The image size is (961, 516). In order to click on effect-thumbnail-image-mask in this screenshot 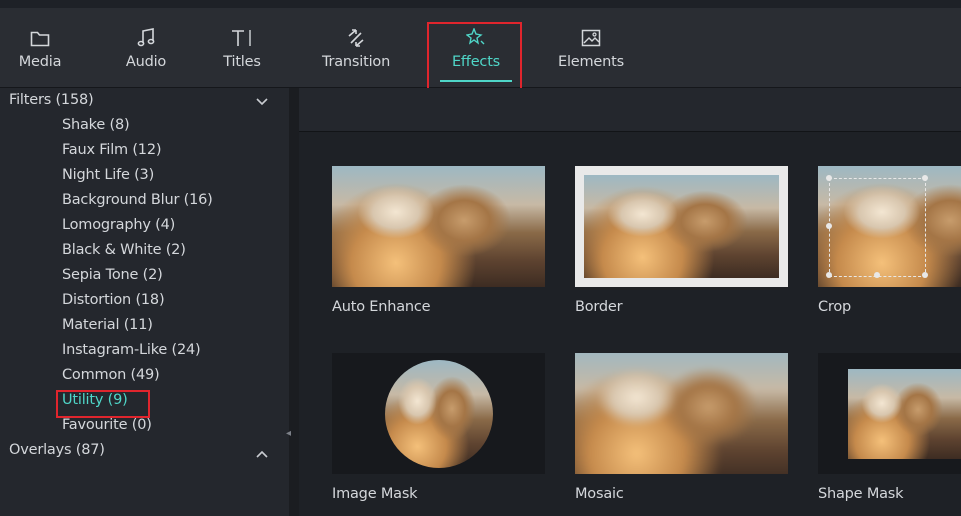, I will do `click(438, 413)`.